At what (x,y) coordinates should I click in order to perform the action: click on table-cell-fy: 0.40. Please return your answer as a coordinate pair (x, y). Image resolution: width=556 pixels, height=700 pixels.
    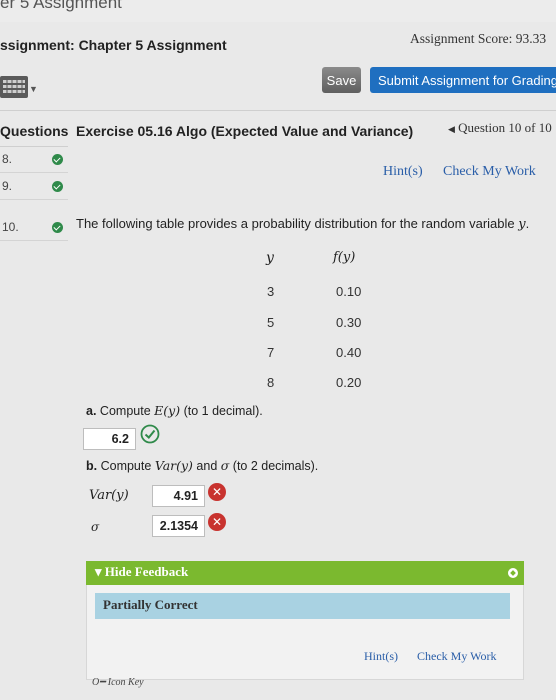
    Looking at the image, I should click on (349, 352).